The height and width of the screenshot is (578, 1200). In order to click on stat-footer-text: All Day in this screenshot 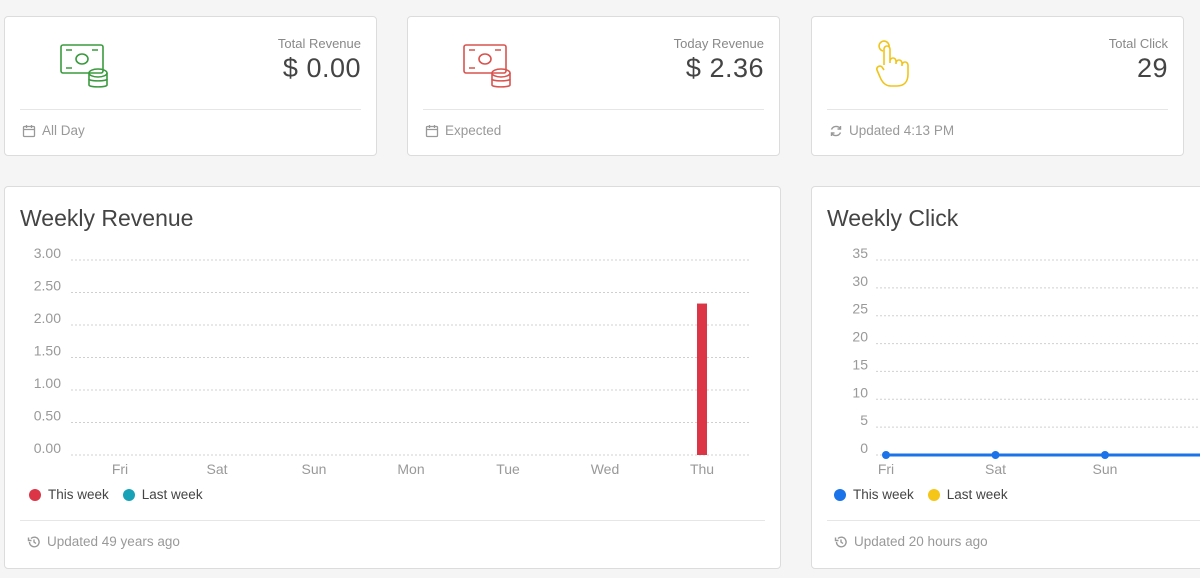, I will do `click(63, 130)`.